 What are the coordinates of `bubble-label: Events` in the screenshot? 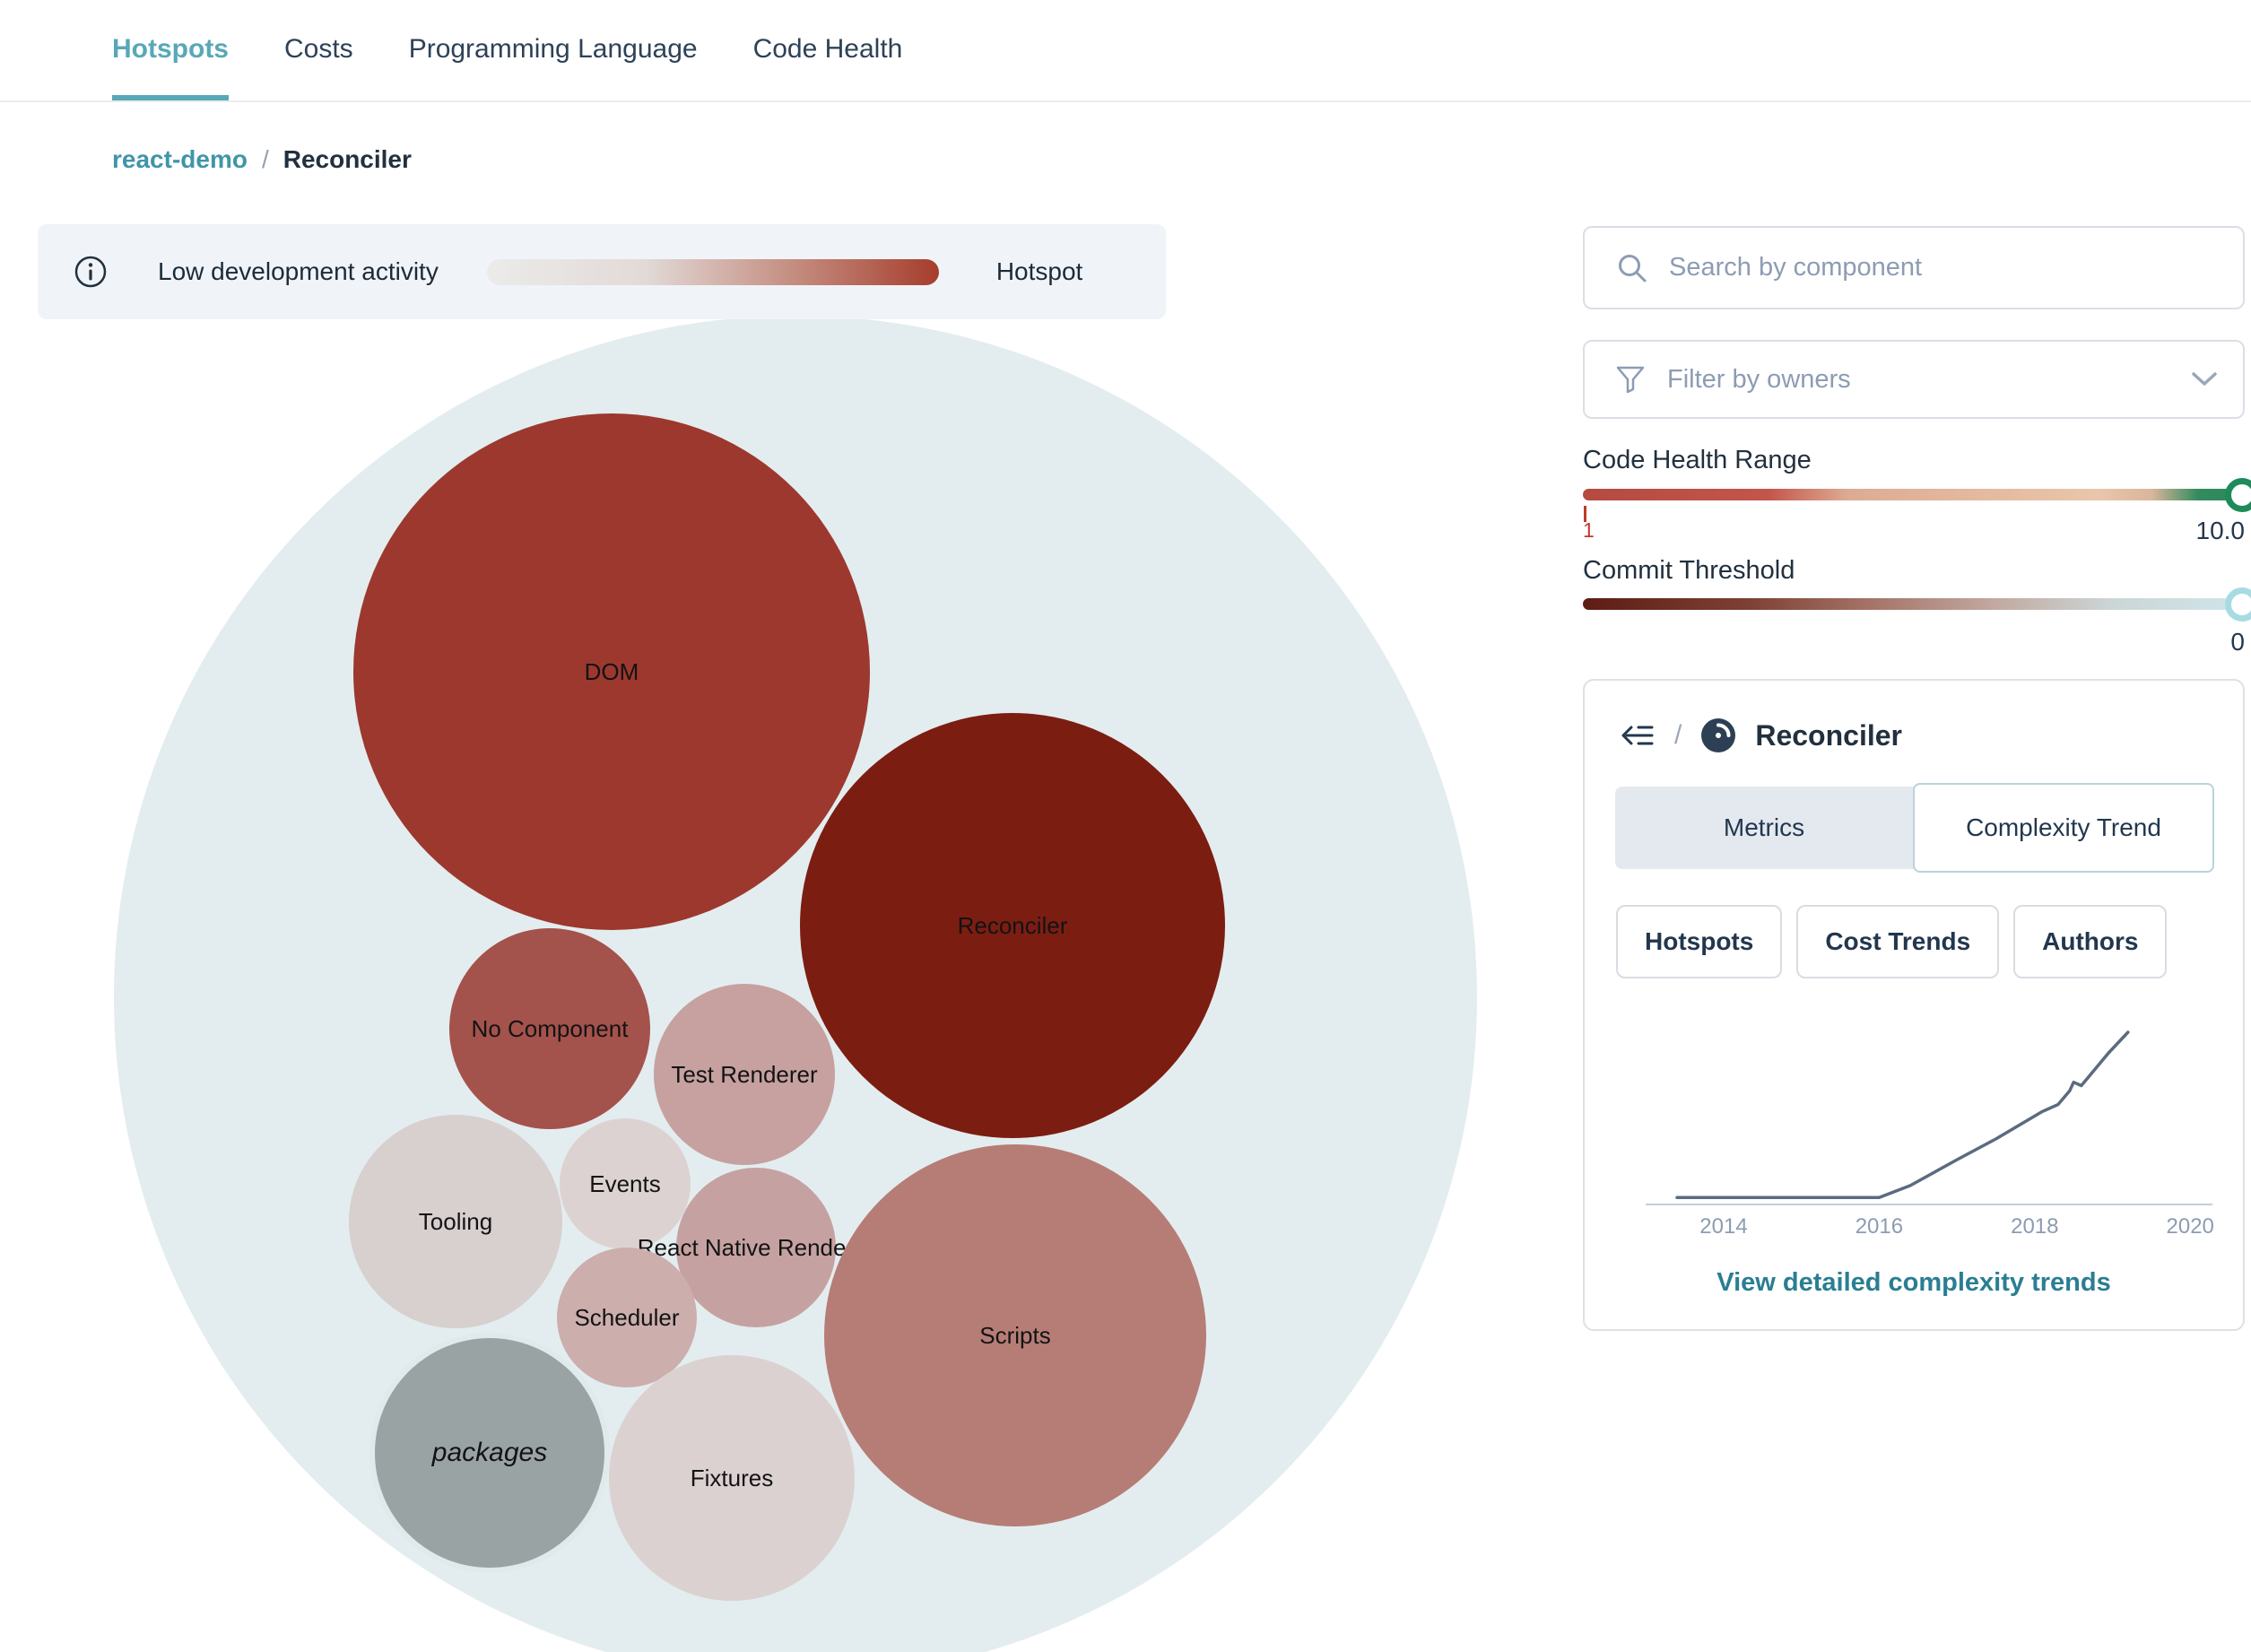 It's located at (625, 1183).